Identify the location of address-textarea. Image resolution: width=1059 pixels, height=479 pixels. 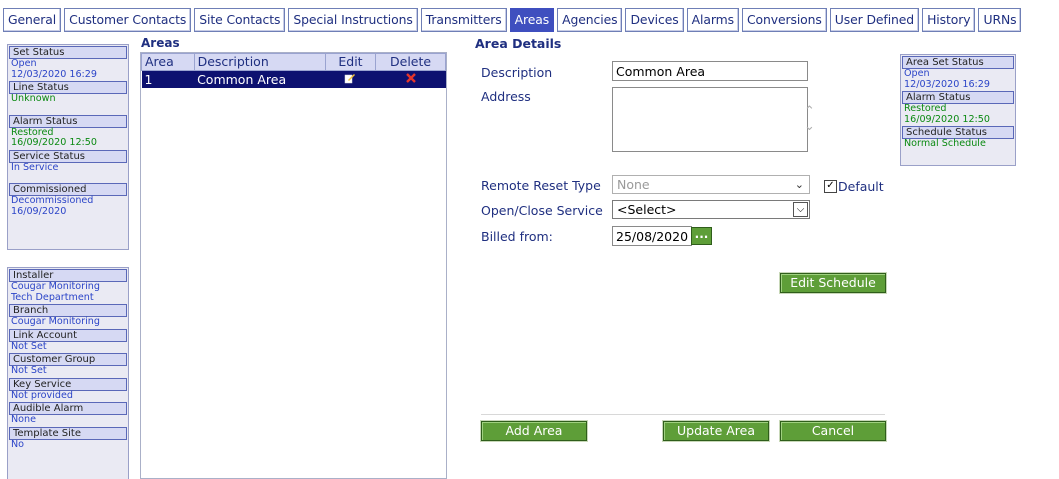
(710, 119).